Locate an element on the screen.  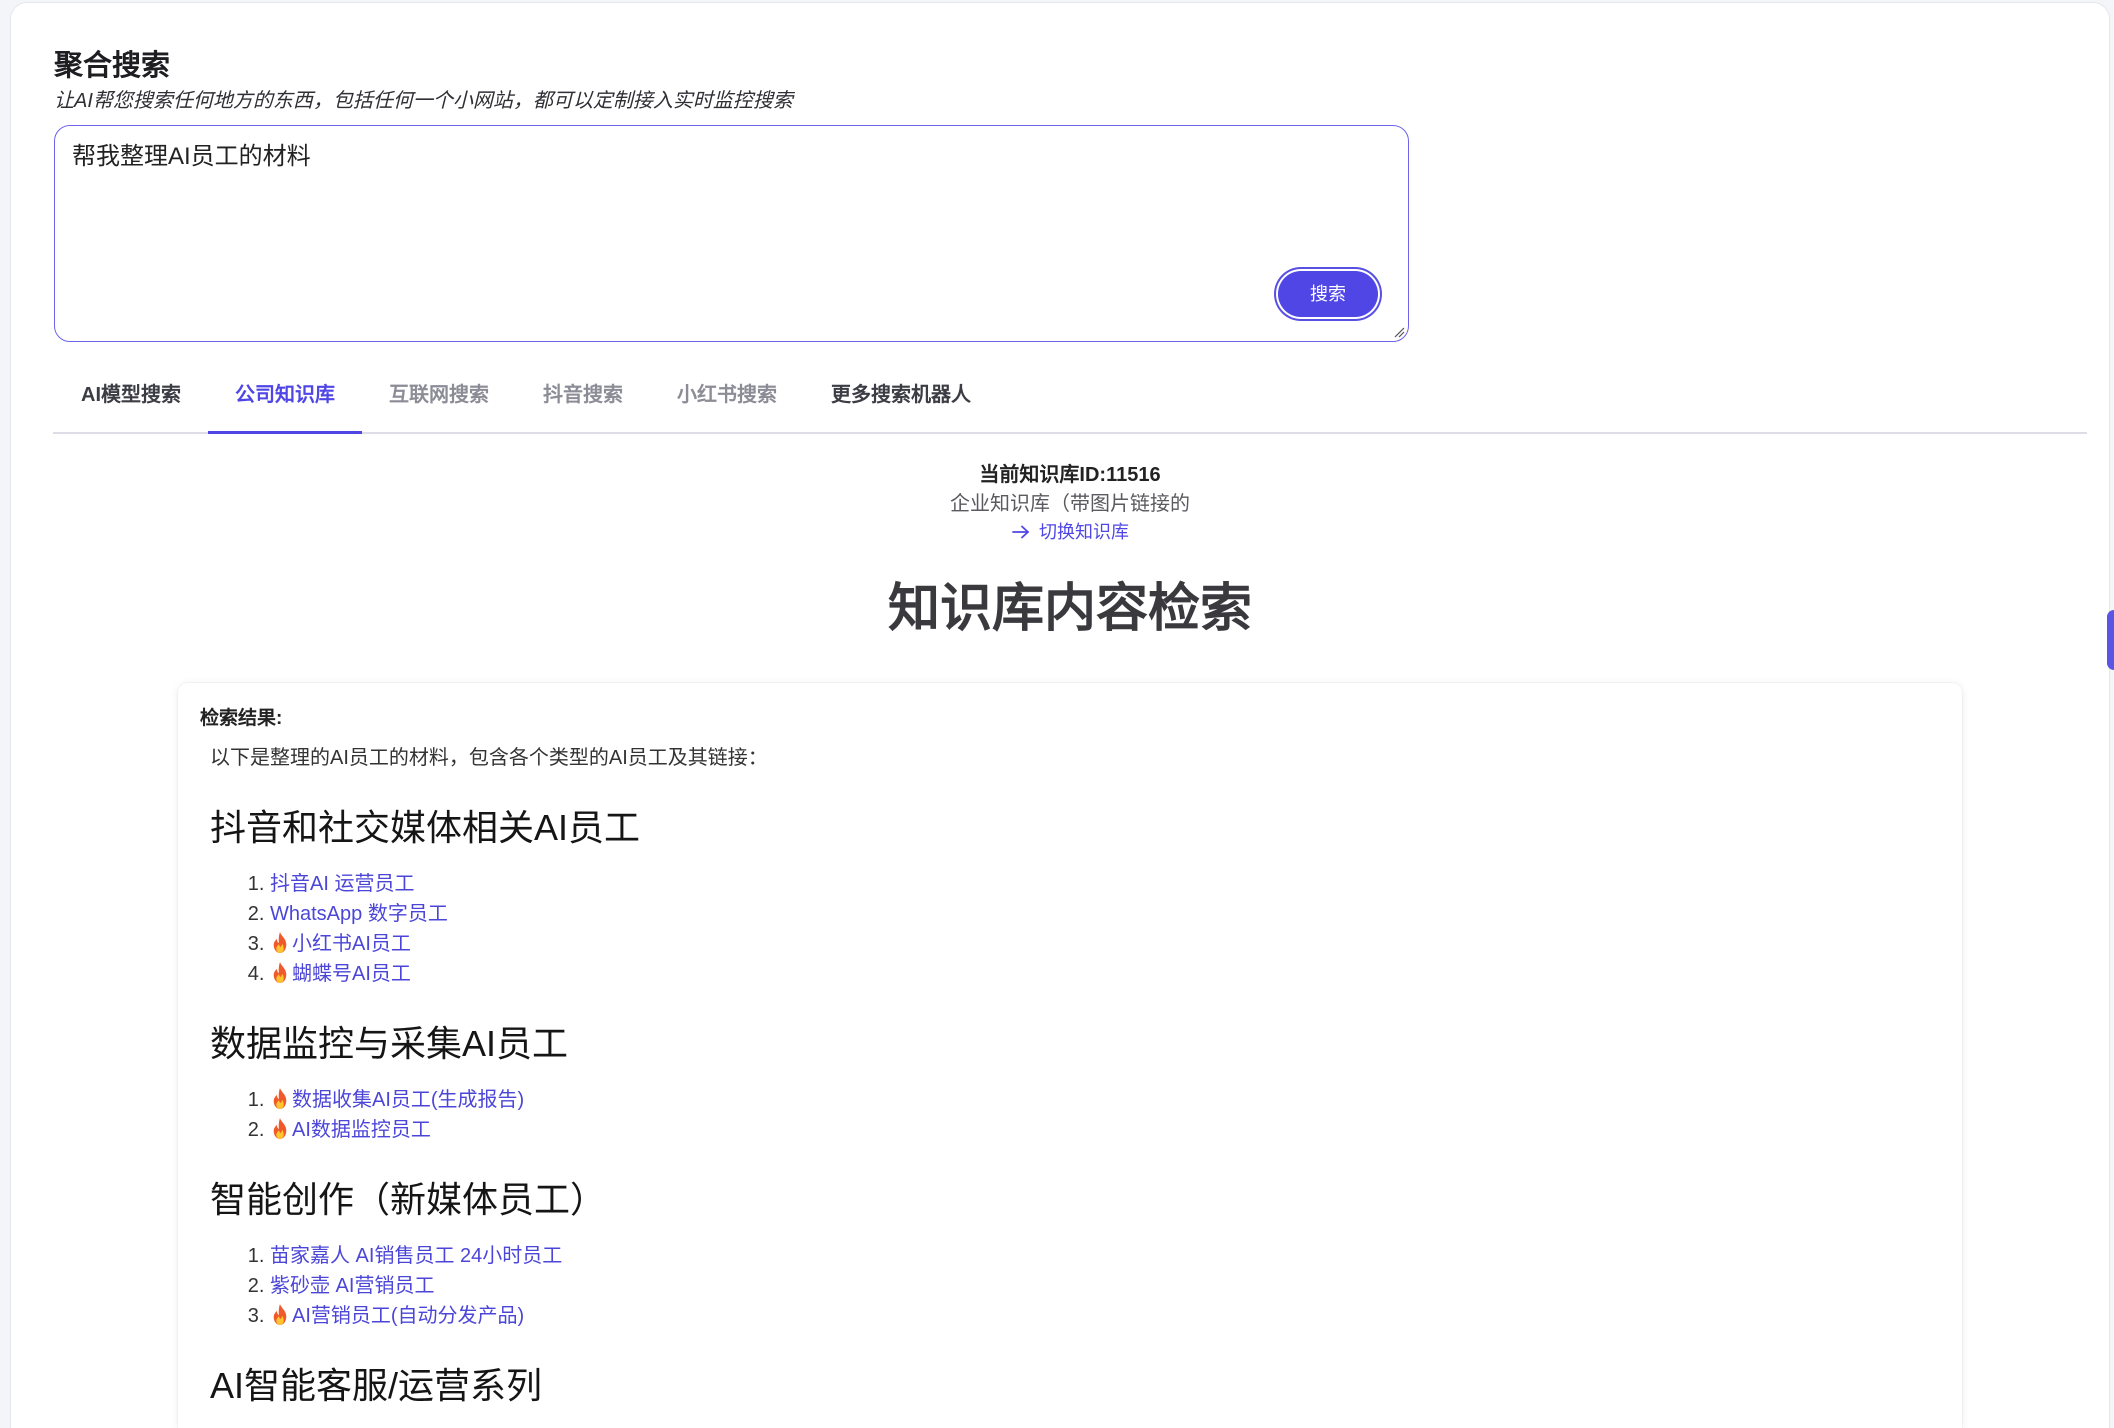
search-box: 帮我整理AI员工的材料 搜索 is located at coordinates (731, 233).